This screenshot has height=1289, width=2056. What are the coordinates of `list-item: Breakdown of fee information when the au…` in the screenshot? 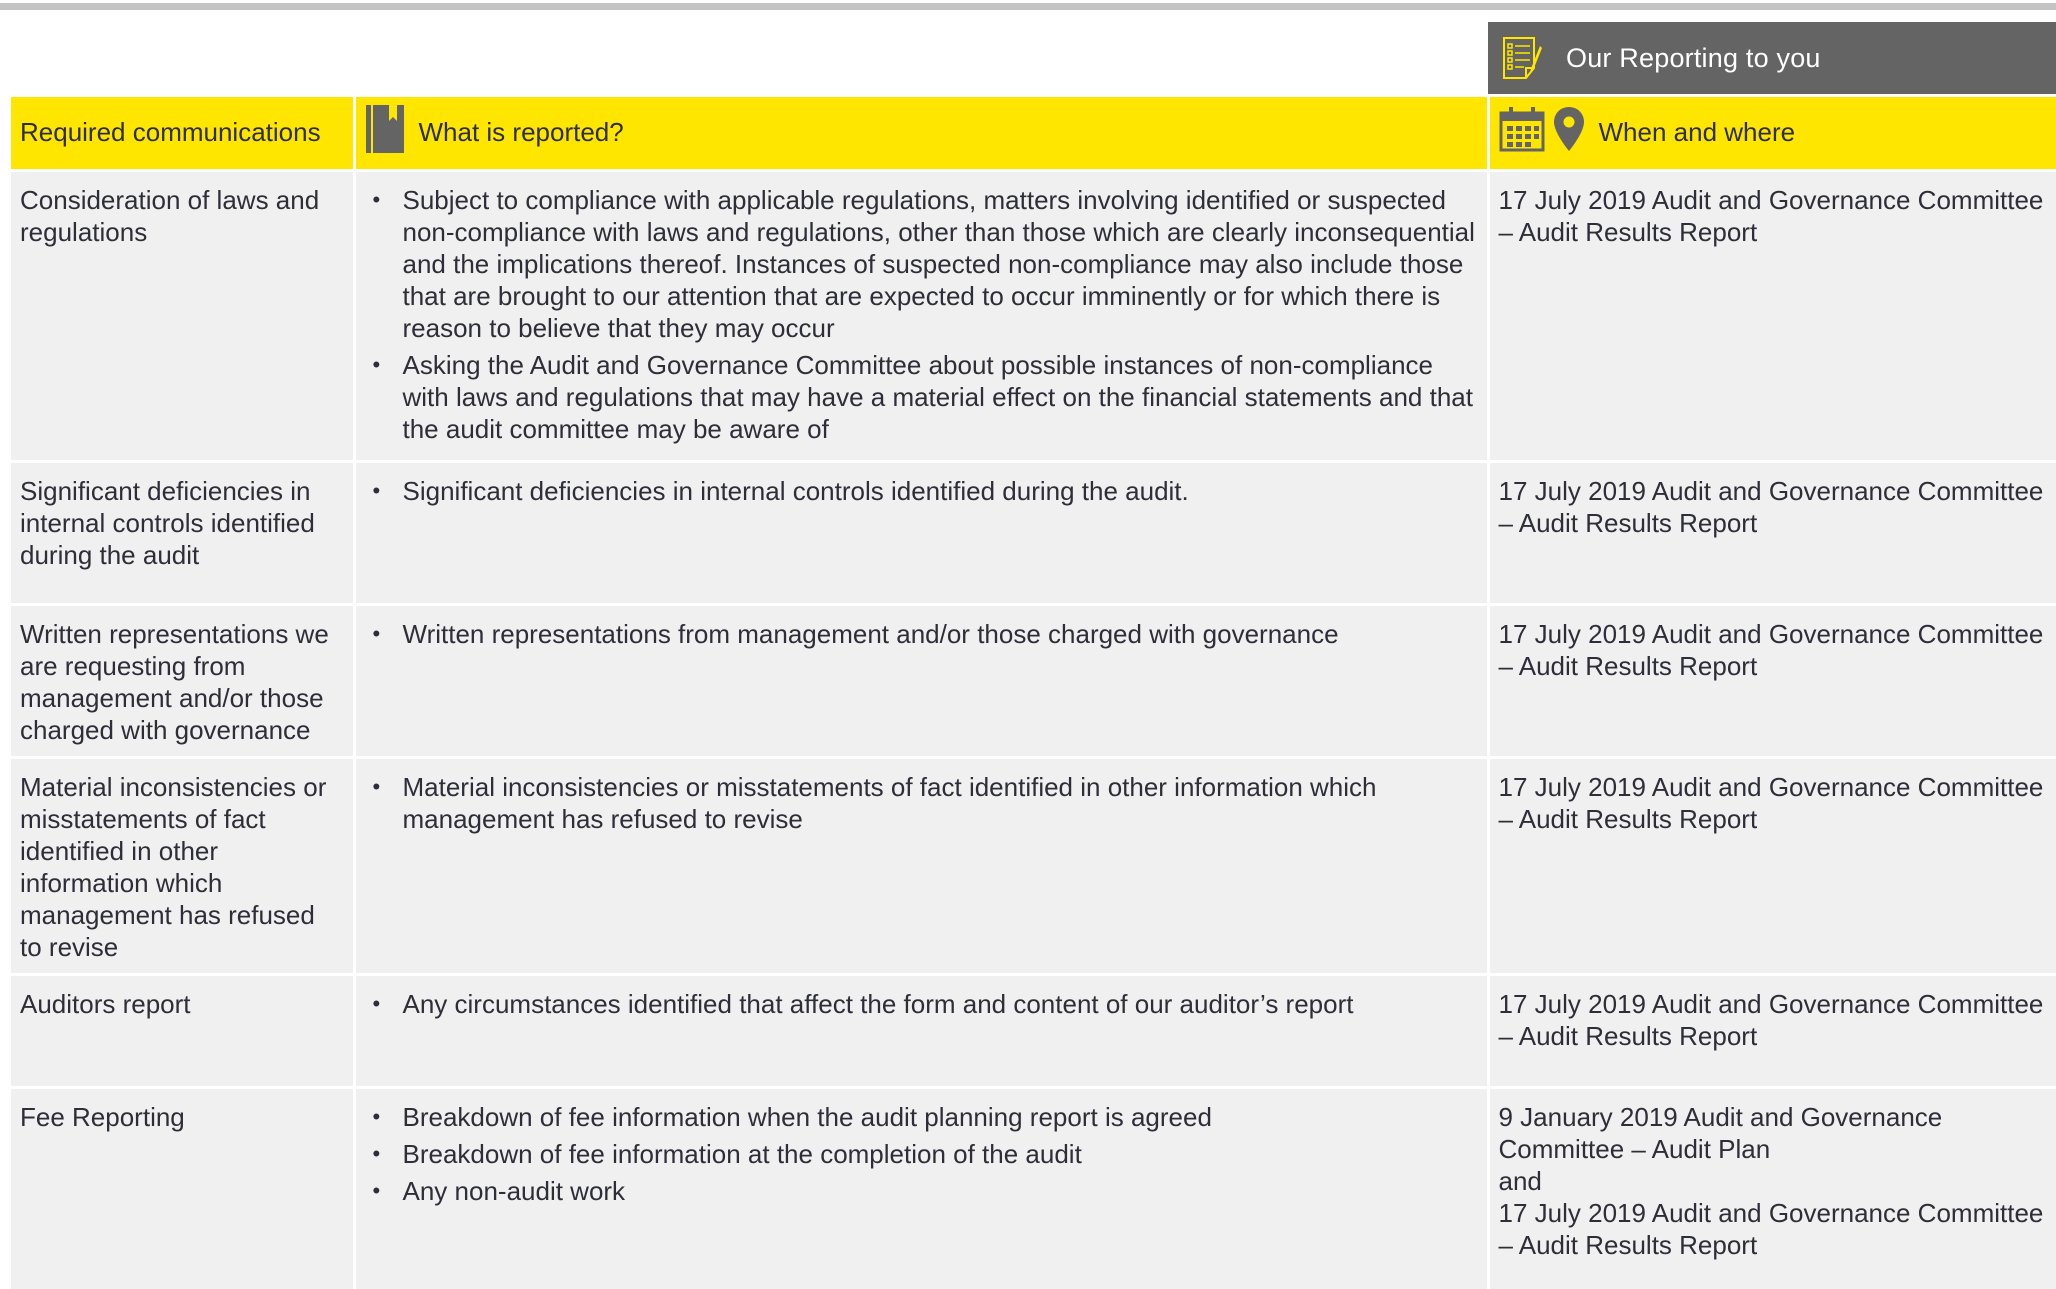 It's located at (921, 1117).